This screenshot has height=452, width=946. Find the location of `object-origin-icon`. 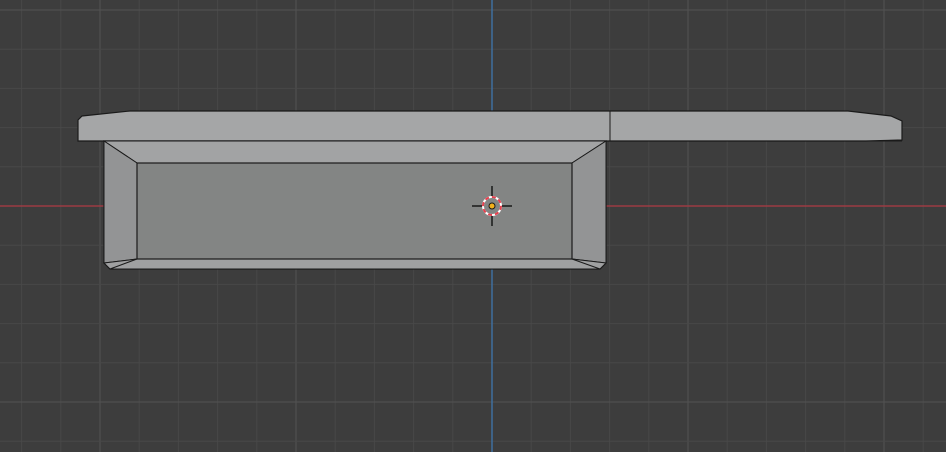

object-origin-icon is located at coordinates (492, 206).